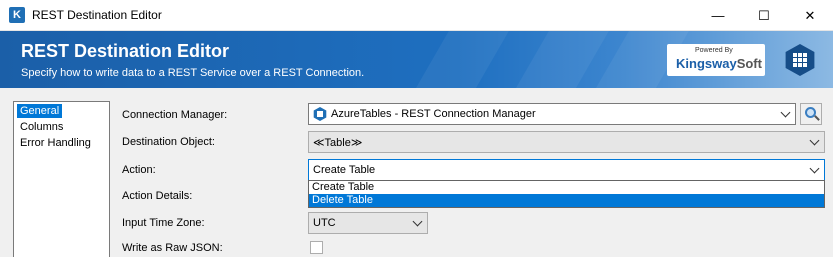 The image size is (833, 257). What do you see at coordinates (168, 142) in the screenshot?
I see `destination-object-label: Destination Object:` at bounding box center [168, 142].